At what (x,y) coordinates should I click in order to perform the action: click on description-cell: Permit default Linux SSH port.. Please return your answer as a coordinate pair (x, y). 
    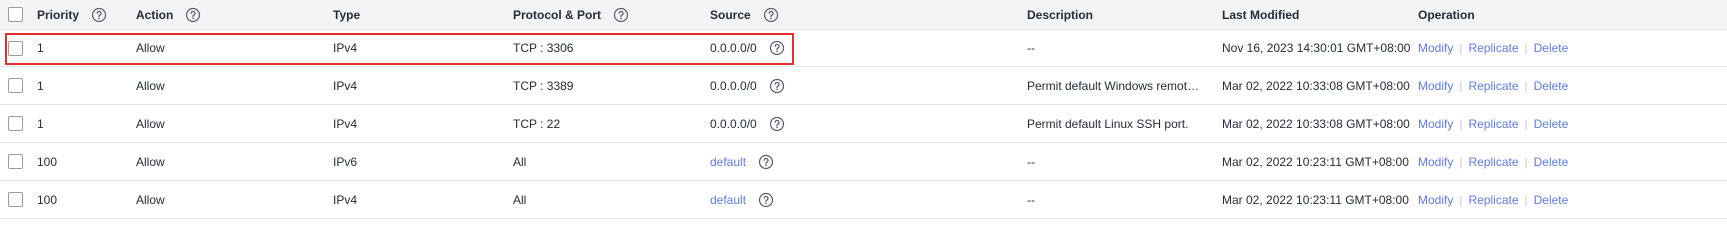
    Looking at the image, I should click on (1118, 123).